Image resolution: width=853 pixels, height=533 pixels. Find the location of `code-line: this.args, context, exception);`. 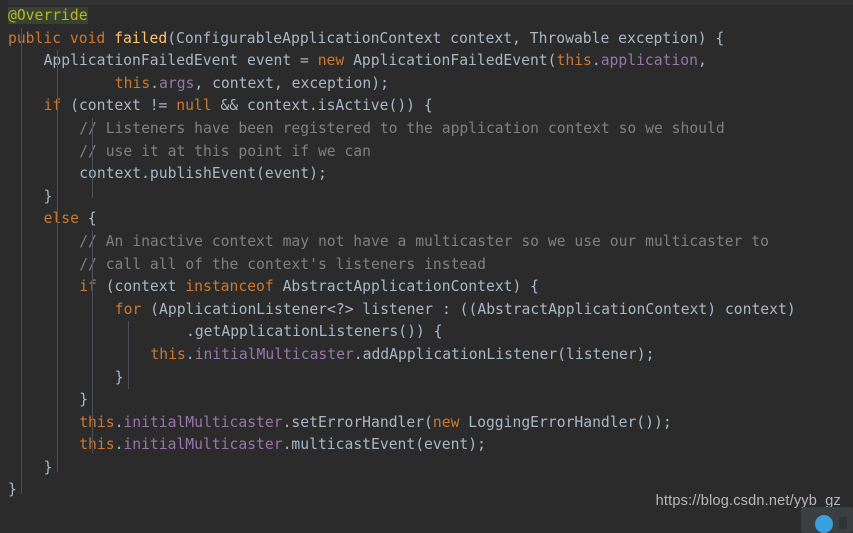

code-line: this.args, context, exception); is located at coordinates (426, 84).